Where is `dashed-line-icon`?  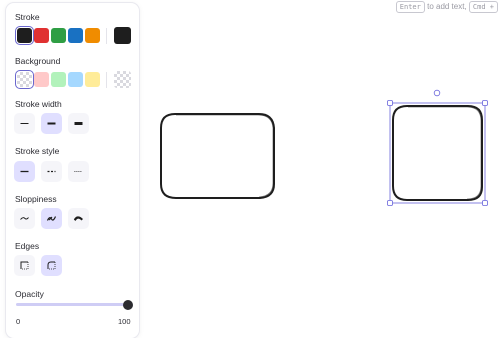
dashed-line-icon is located at coordinates (51, 171).